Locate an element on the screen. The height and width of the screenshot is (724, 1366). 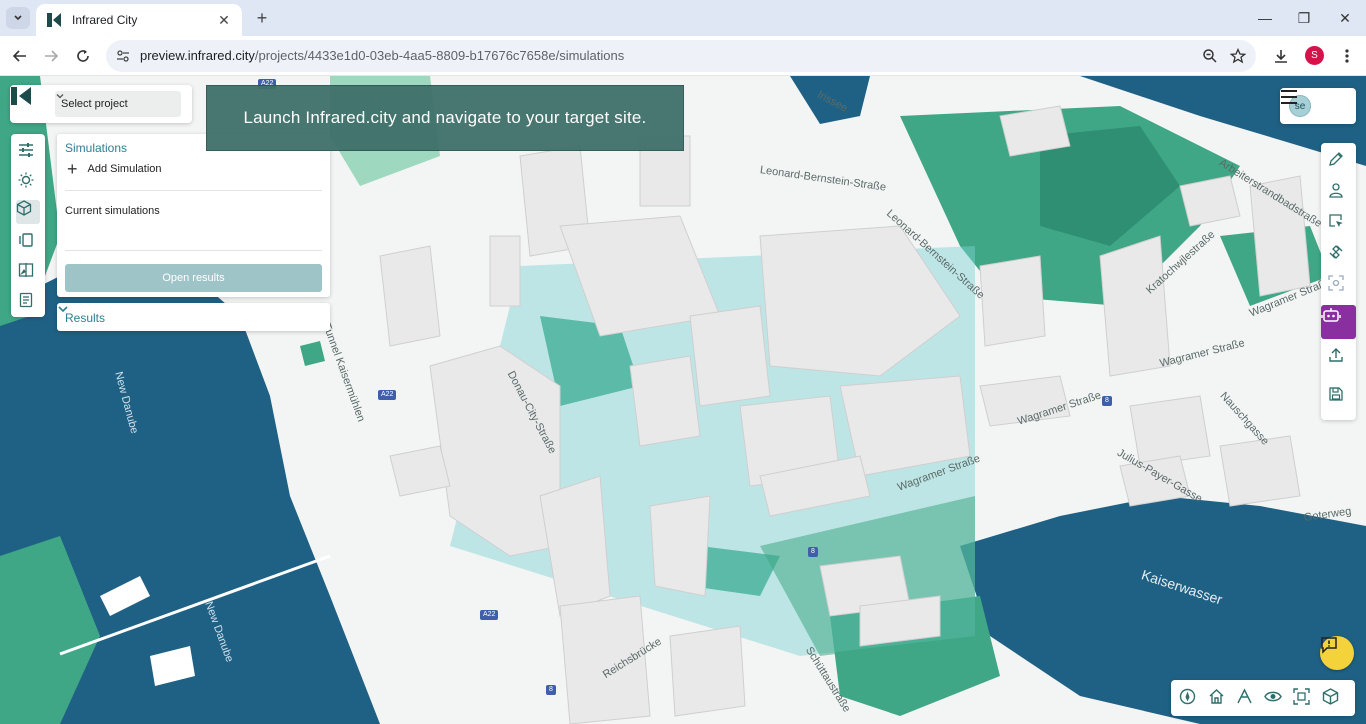
upload-icon is located at coordinates (1336, 355).